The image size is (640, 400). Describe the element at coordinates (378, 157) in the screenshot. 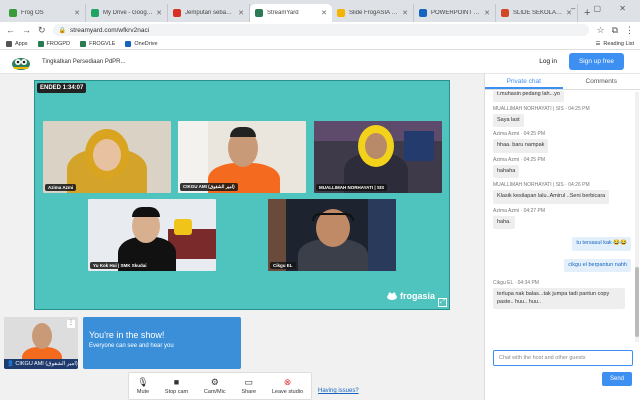

I see `participant-tile: MUALLIMAH NORHAYATI | SIS` at that location.